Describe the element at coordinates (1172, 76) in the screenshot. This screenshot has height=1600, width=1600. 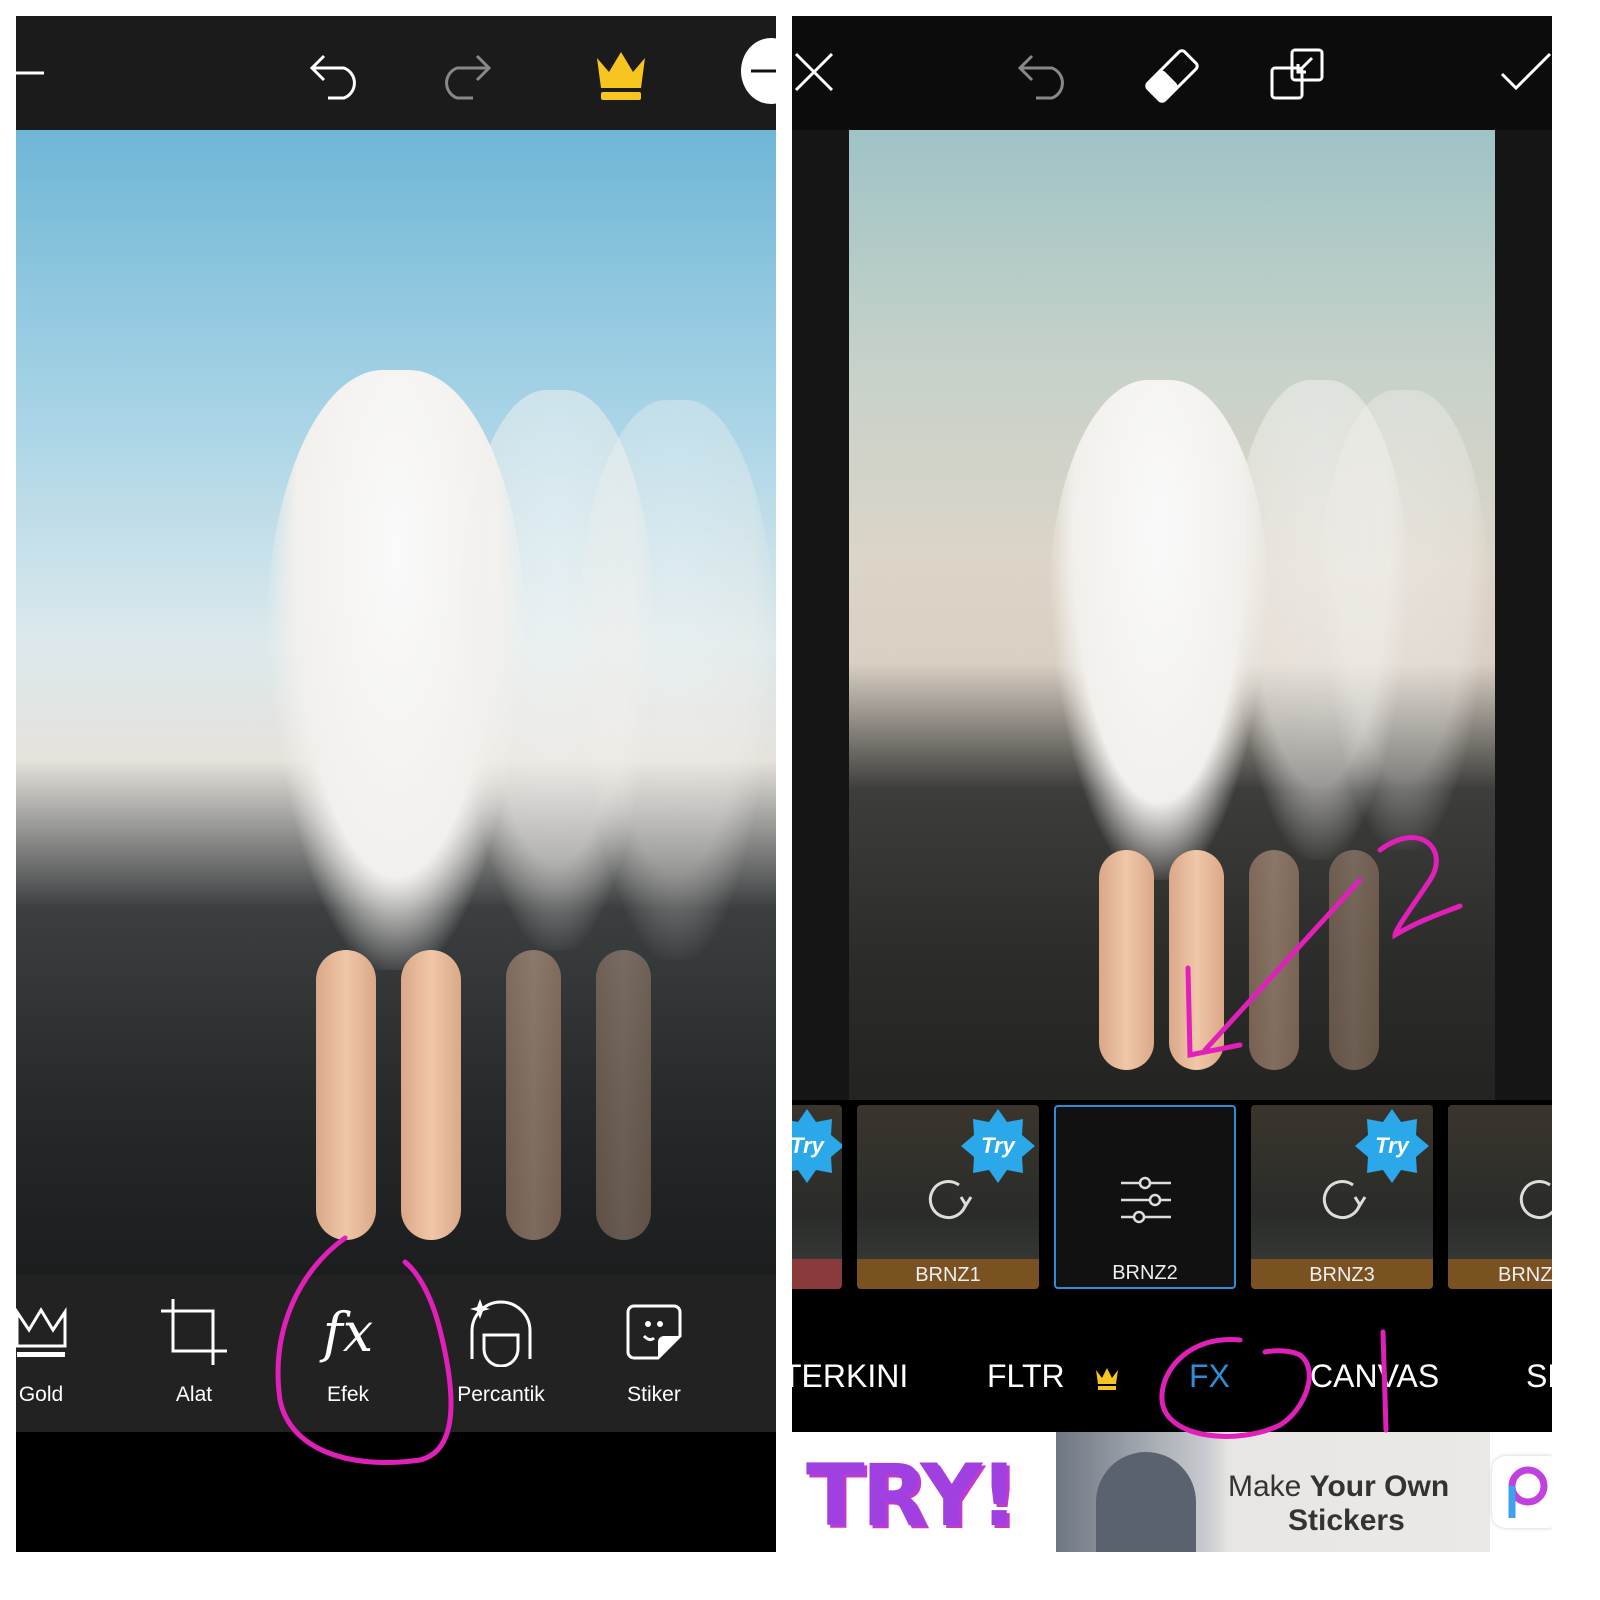
I see `eraser-icon` at that location.